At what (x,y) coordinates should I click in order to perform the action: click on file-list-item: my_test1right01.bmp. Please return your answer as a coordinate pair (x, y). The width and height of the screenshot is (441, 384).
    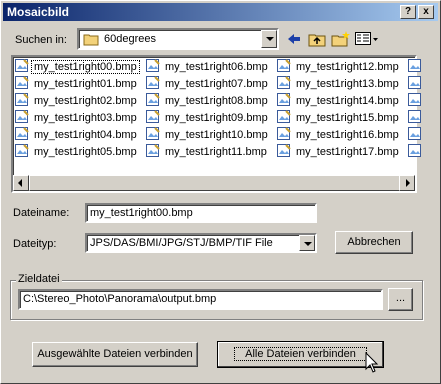
    Looking at the image, I should click on (77, 84).